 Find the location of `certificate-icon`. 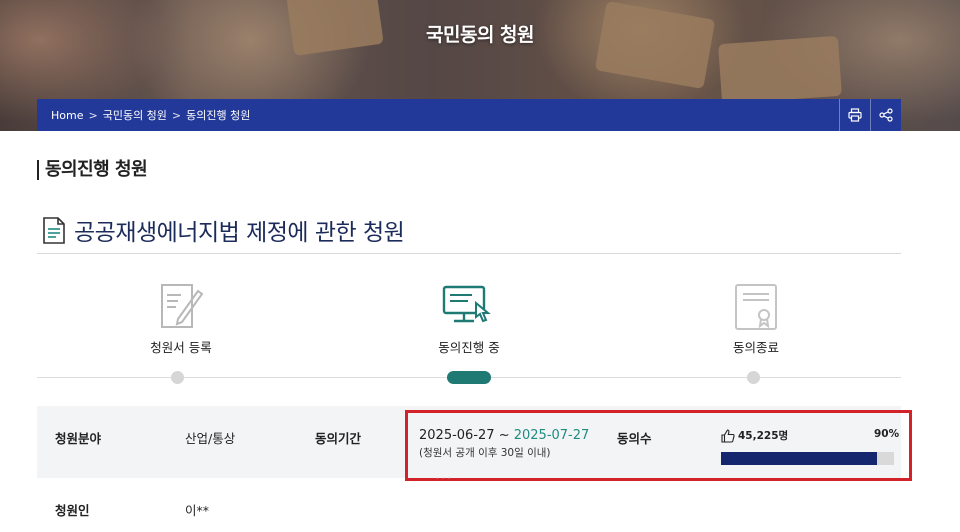

certificate-icon is located at coordinates (756, 307).